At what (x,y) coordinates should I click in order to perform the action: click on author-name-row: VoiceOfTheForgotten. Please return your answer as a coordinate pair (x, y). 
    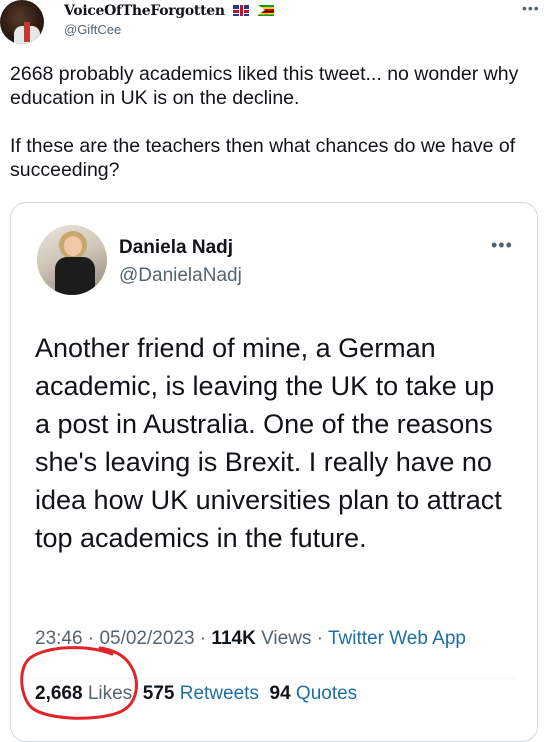
    Looking at the image, I should click on (169, 11).